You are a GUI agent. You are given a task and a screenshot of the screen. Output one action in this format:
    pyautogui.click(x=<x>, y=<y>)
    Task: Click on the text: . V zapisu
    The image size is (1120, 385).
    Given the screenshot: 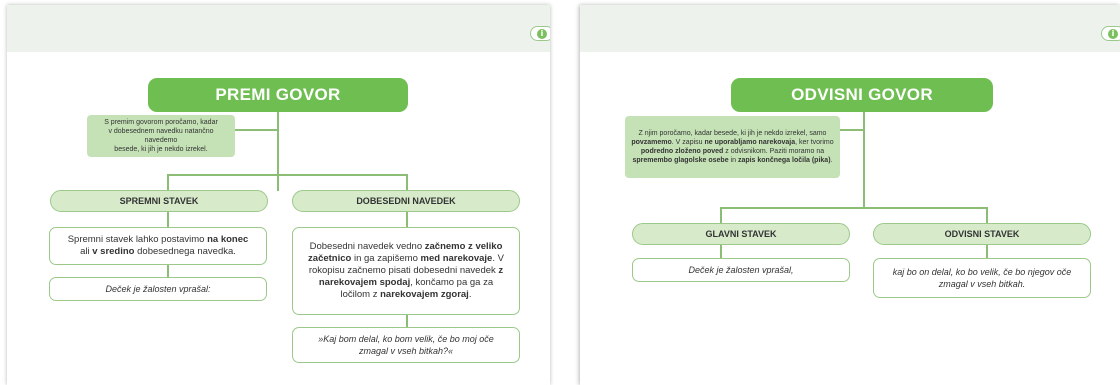 What is the action you would take?
    pyautogui.click(x=688, y=142)
    